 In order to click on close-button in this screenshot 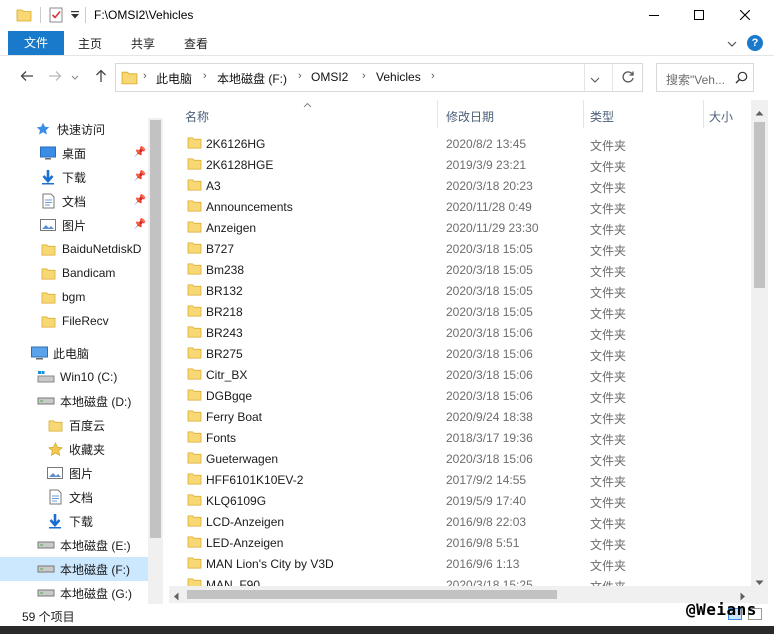, I will do `click(745, 15)`.